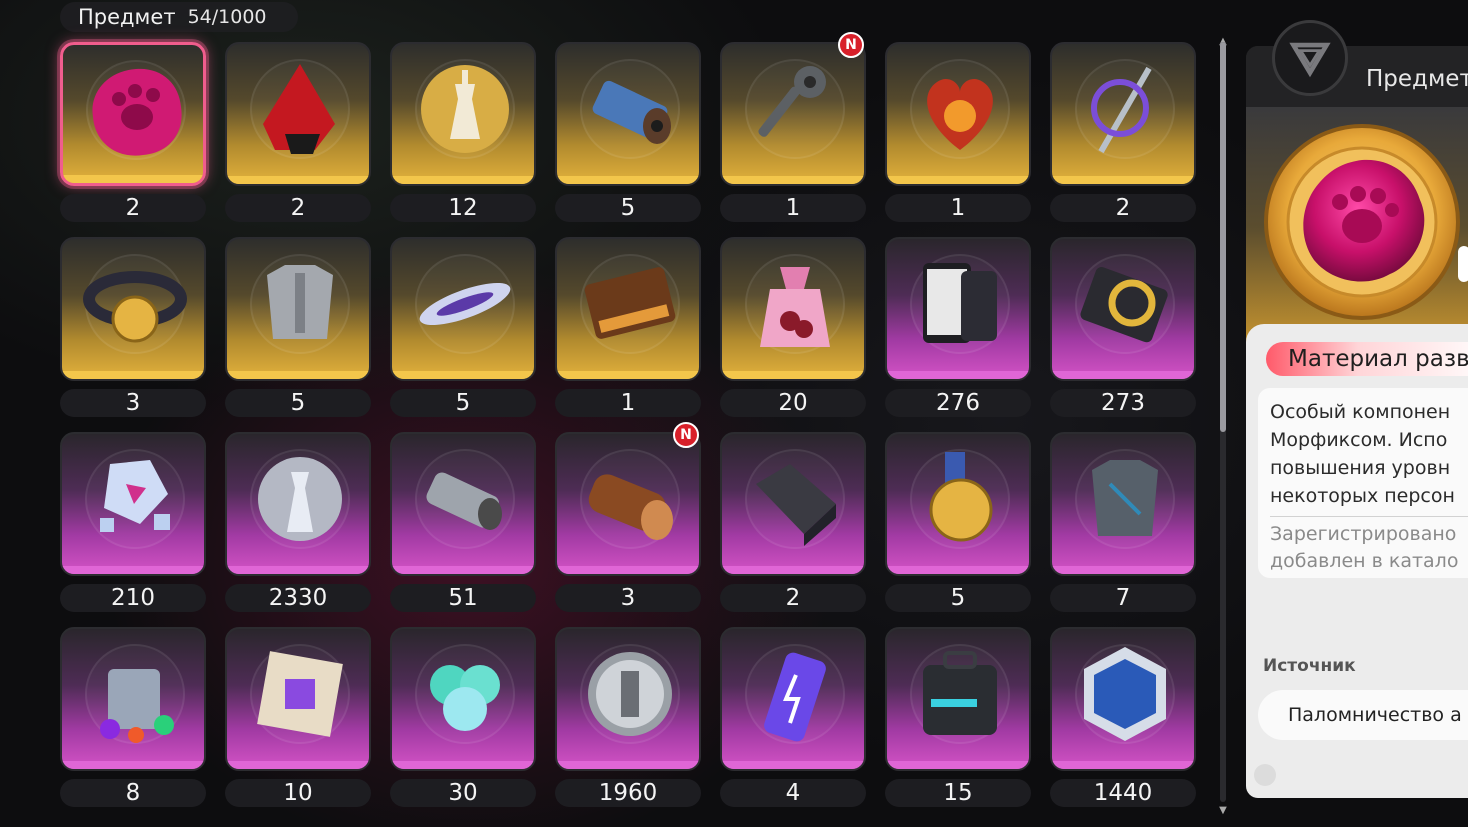  I want to click on pixel-coin-icon, so click(630, 694).